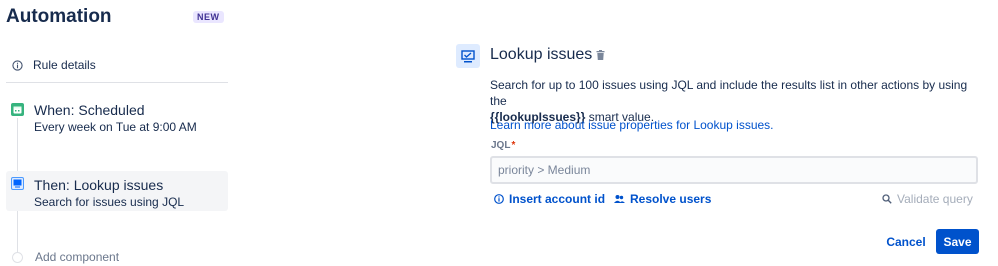  Describe the element at coordinates (109, 202) in the screenshot. I see `step-subtitle: Search for issues using JQL` at that location.